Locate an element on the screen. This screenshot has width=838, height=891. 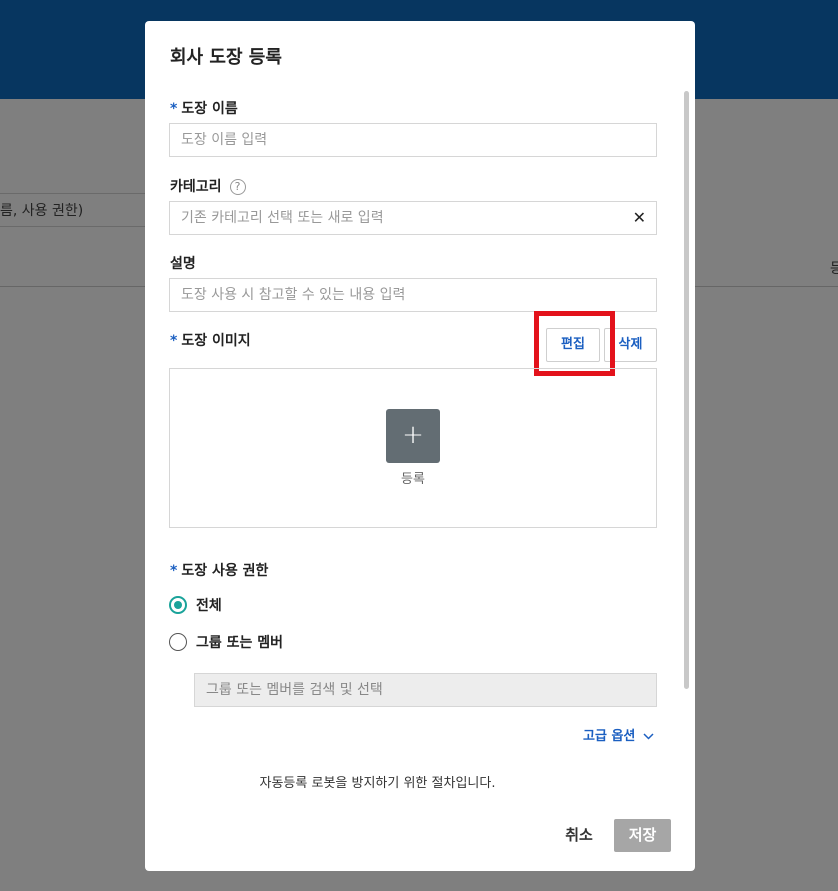
category-placeholder: 기존 카테고리 선택 또는 새로 입력 is located at coordinates (282, 218).